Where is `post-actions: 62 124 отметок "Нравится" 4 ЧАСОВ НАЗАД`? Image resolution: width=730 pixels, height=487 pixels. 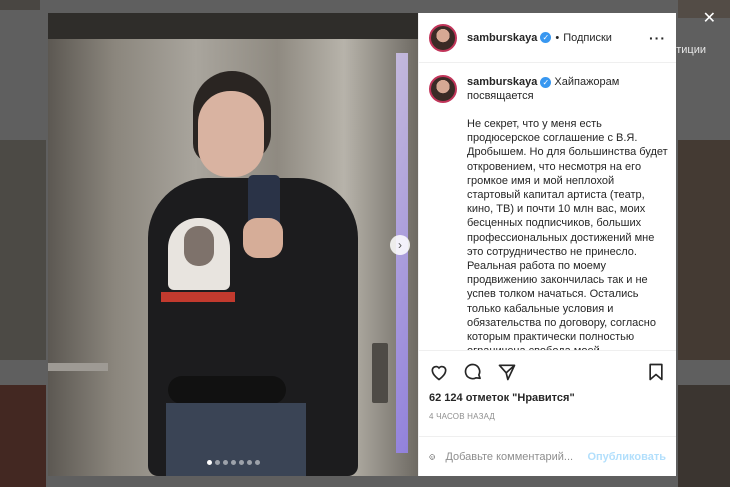
post-actions: 62 124 отметок "Нравится" 4 ЧАСОВ НАЗАД is located at coordinates (547, 393).